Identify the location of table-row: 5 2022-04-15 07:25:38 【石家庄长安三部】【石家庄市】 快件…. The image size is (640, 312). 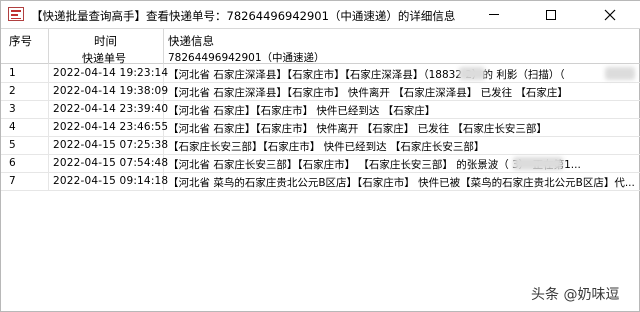
(320, 146).